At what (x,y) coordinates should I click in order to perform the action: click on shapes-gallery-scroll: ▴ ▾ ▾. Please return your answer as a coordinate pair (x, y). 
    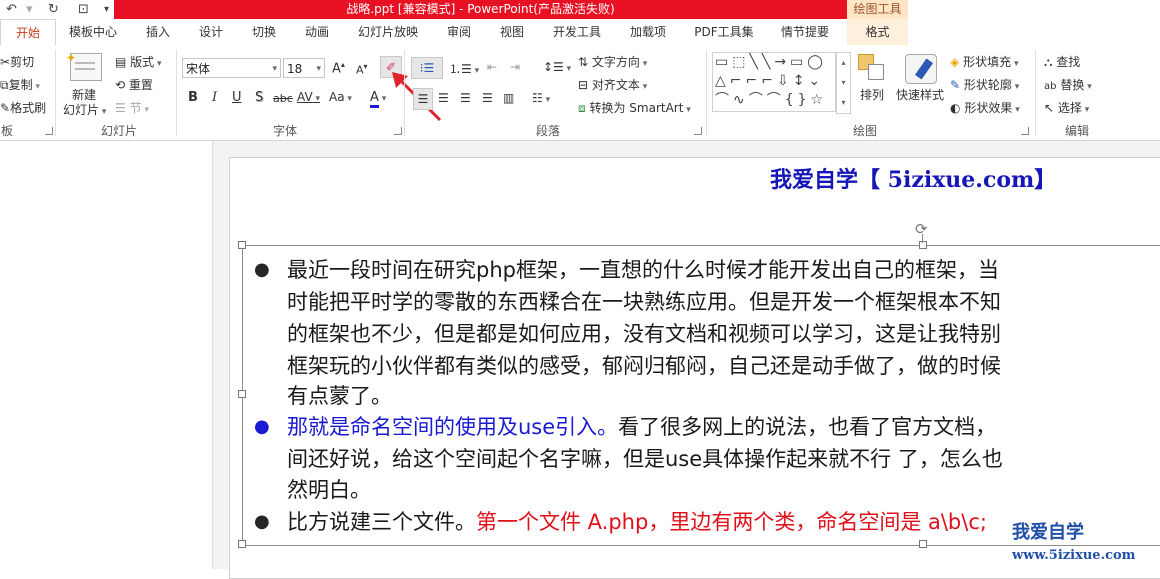
    Looking at the image, I should click on (843, 83).